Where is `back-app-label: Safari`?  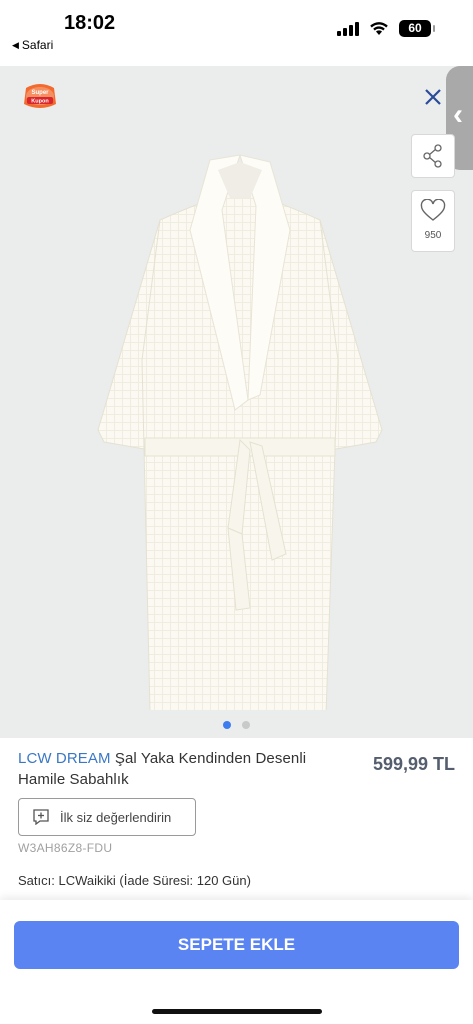 back-app-label: Safari is located at coordinates (37, 45).